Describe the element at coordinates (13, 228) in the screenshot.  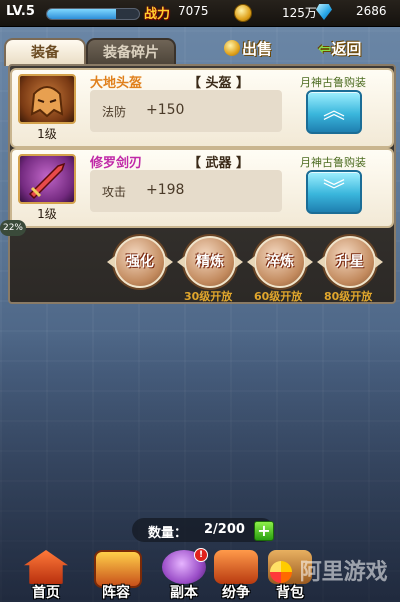
I see `side-percent-badge: 22%` at that location.